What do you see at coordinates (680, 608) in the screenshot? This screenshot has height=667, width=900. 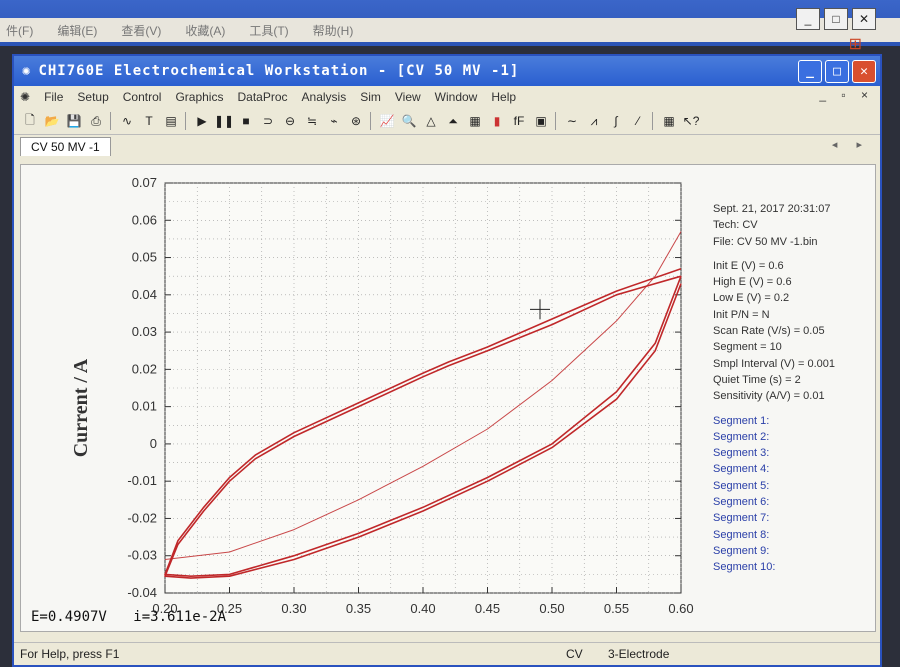 I see `x-tick-label: 0.60` at bounding box center [680, 608].